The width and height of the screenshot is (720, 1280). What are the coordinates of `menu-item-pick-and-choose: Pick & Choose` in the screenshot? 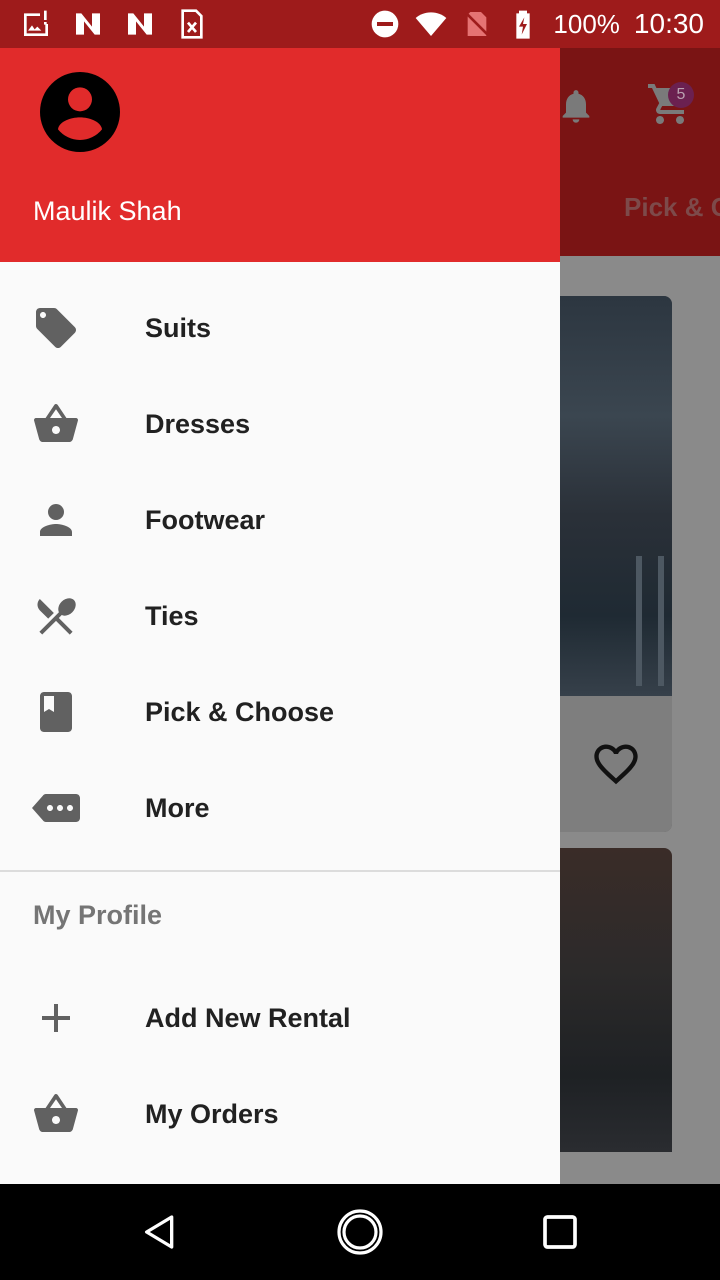 It's located at (280, 712).